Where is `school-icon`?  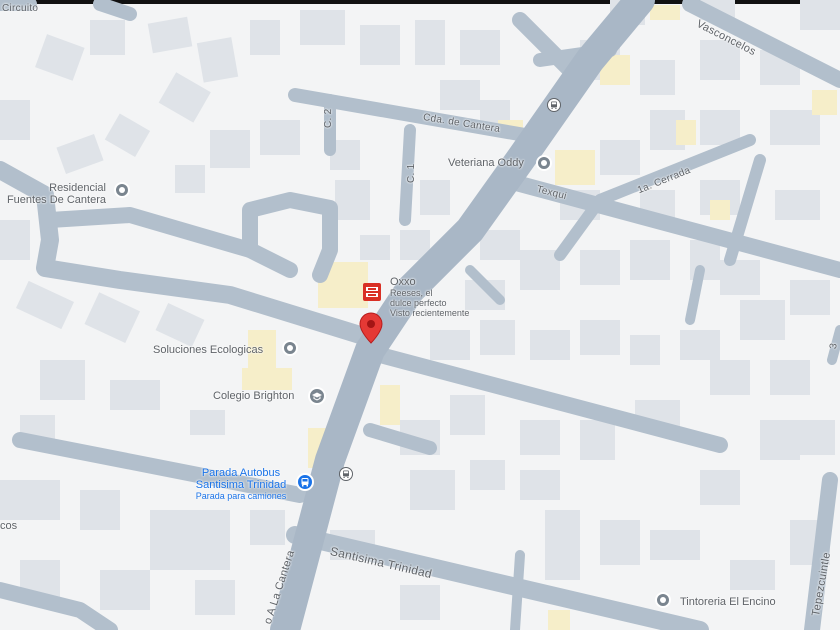
school-icon is located at coordinates (317, 396).